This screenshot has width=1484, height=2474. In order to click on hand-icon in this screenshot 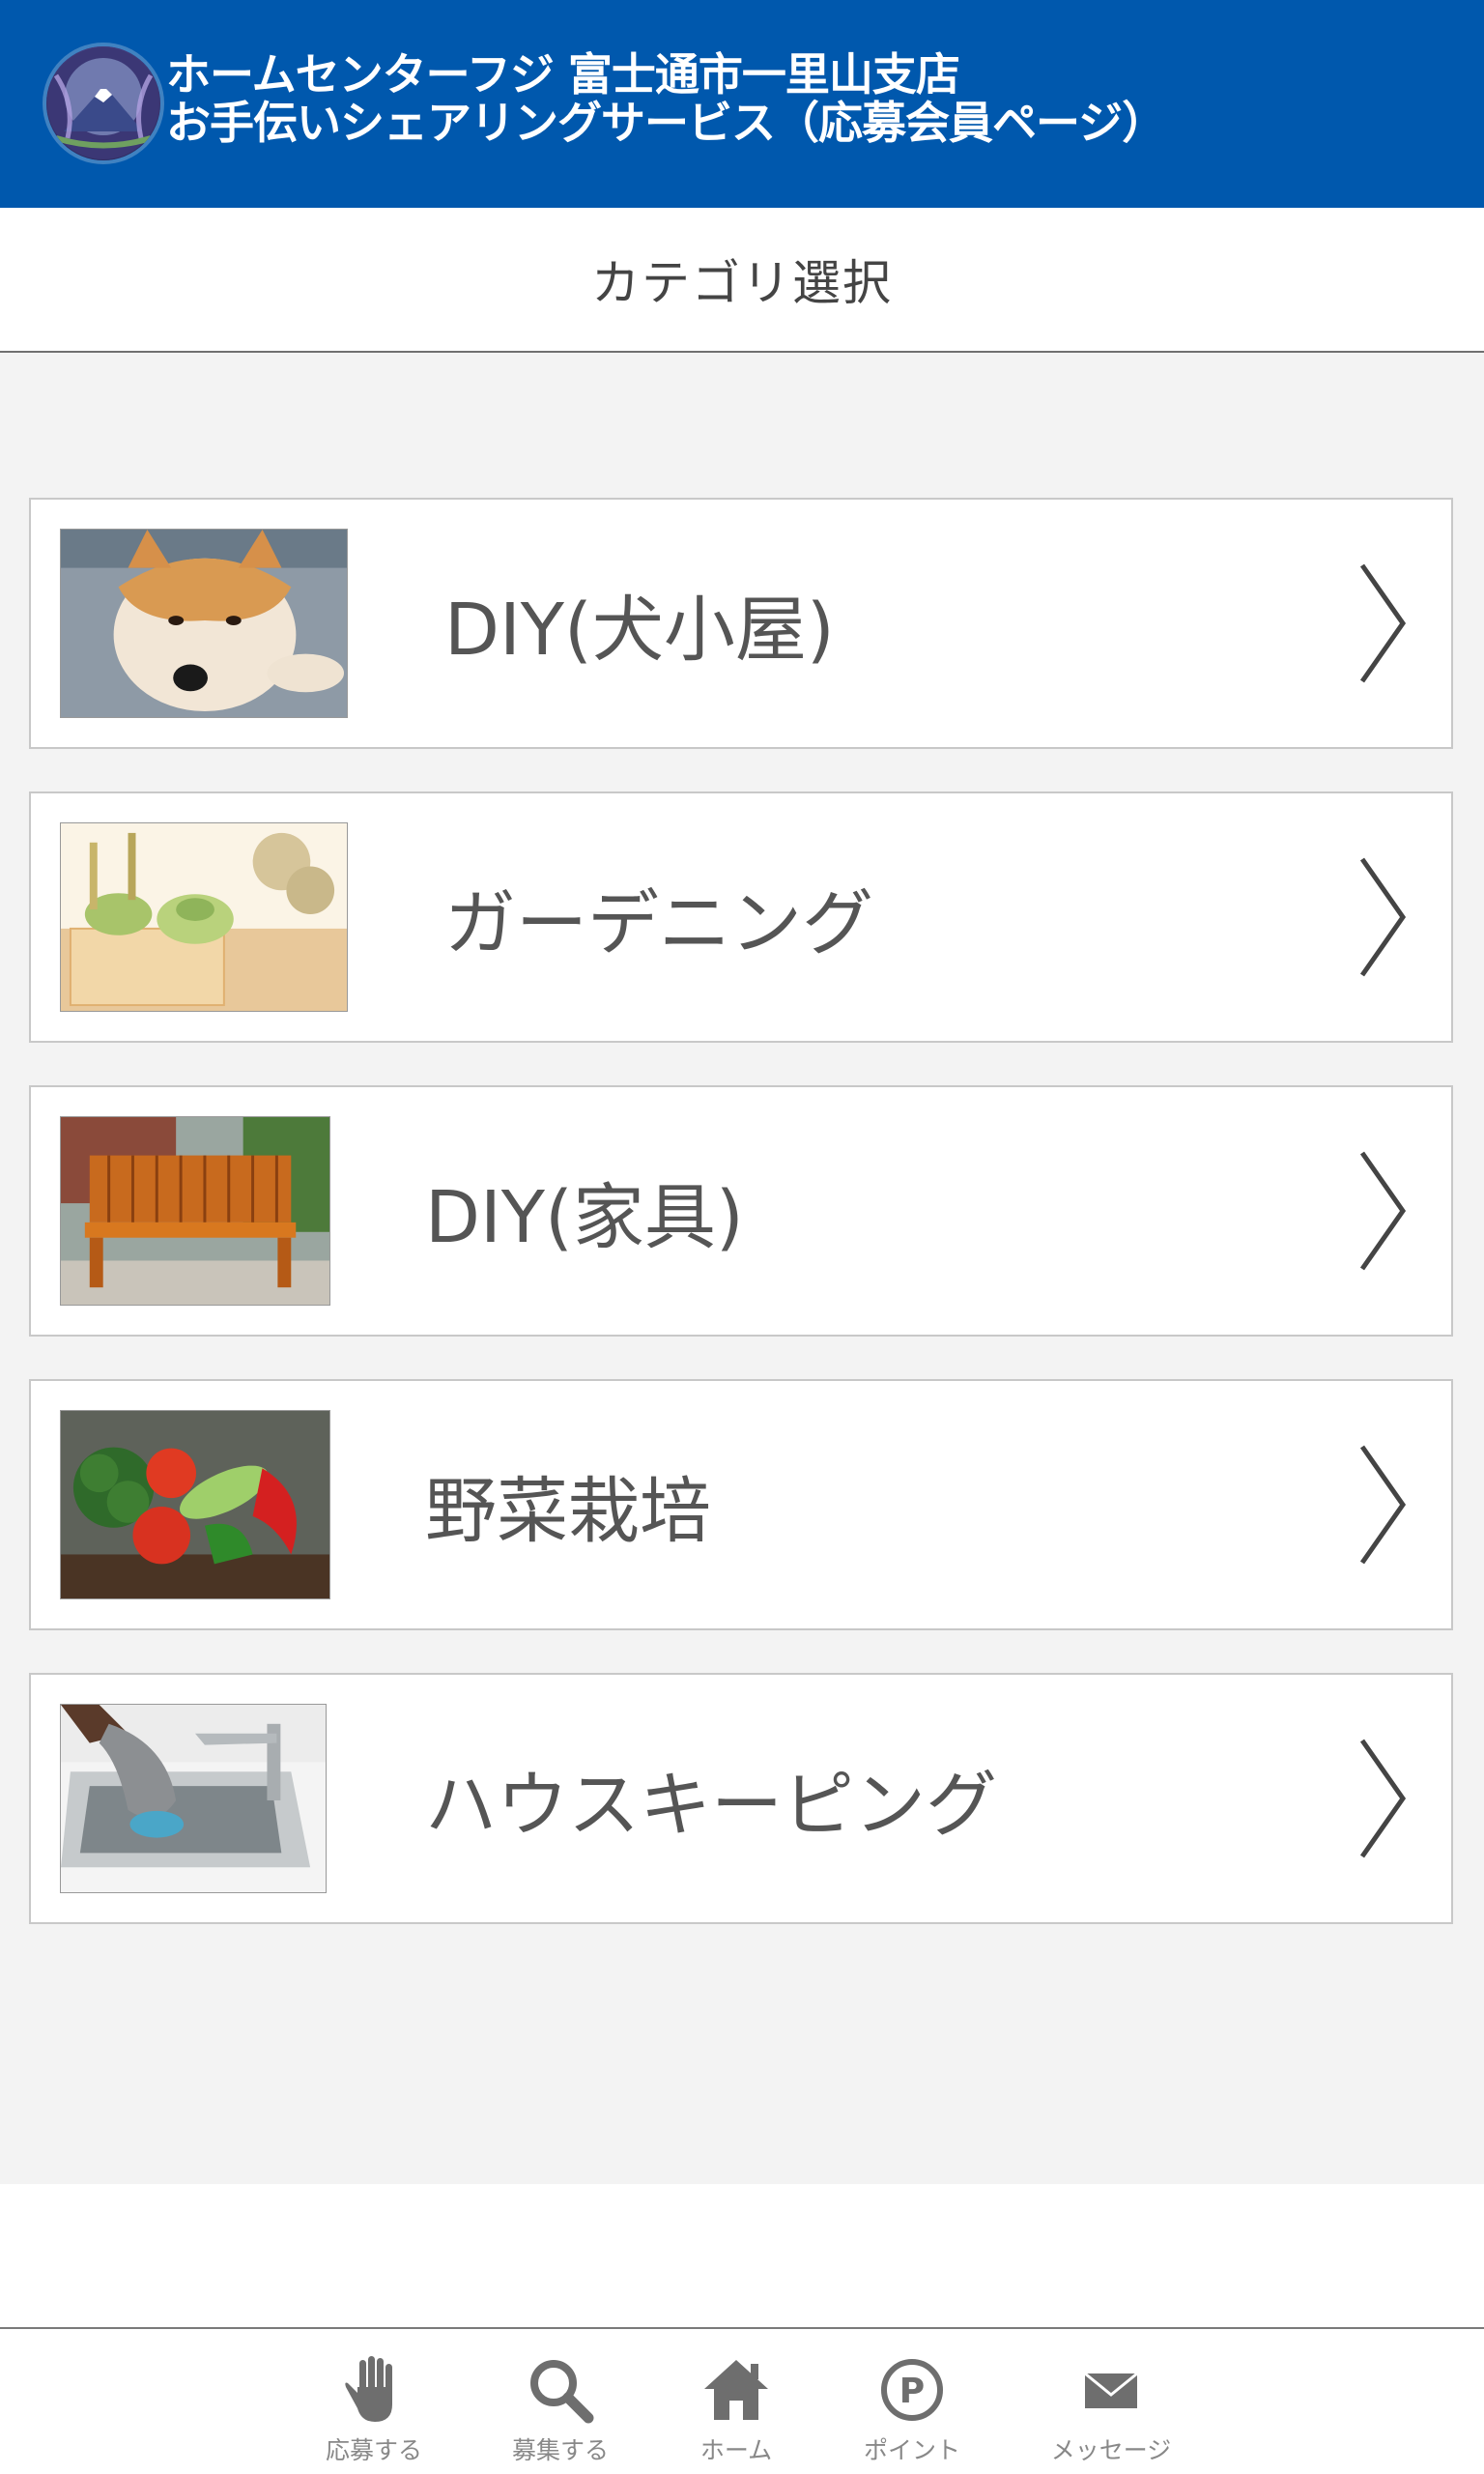, I will do `click(369, 2389)`.